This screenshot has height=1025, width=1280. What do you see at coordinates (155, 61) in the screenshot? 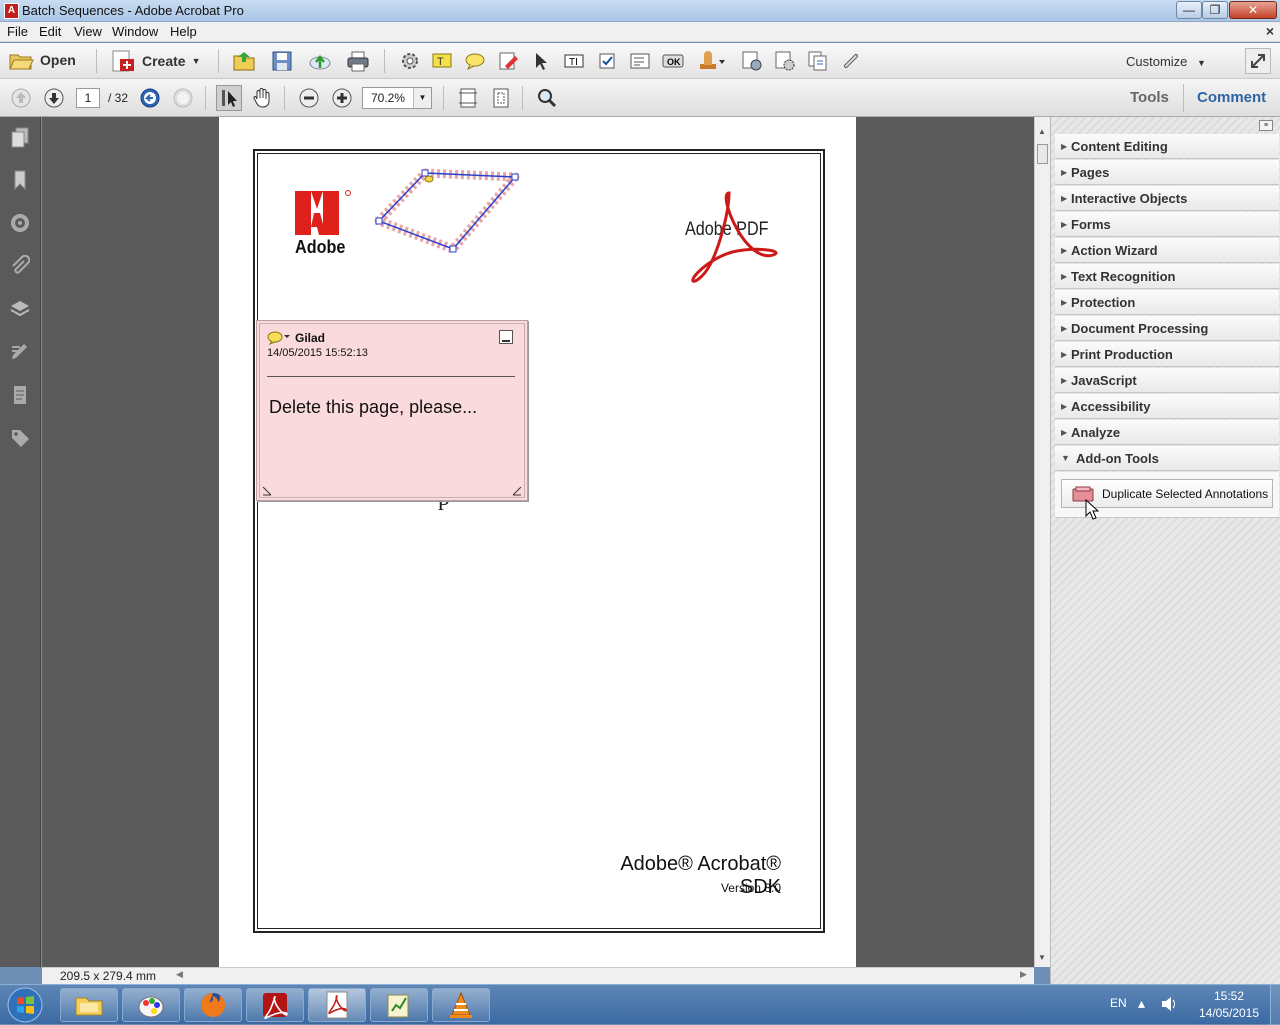
I see `create-button: Create ▼` at bounding box center [155, 61].